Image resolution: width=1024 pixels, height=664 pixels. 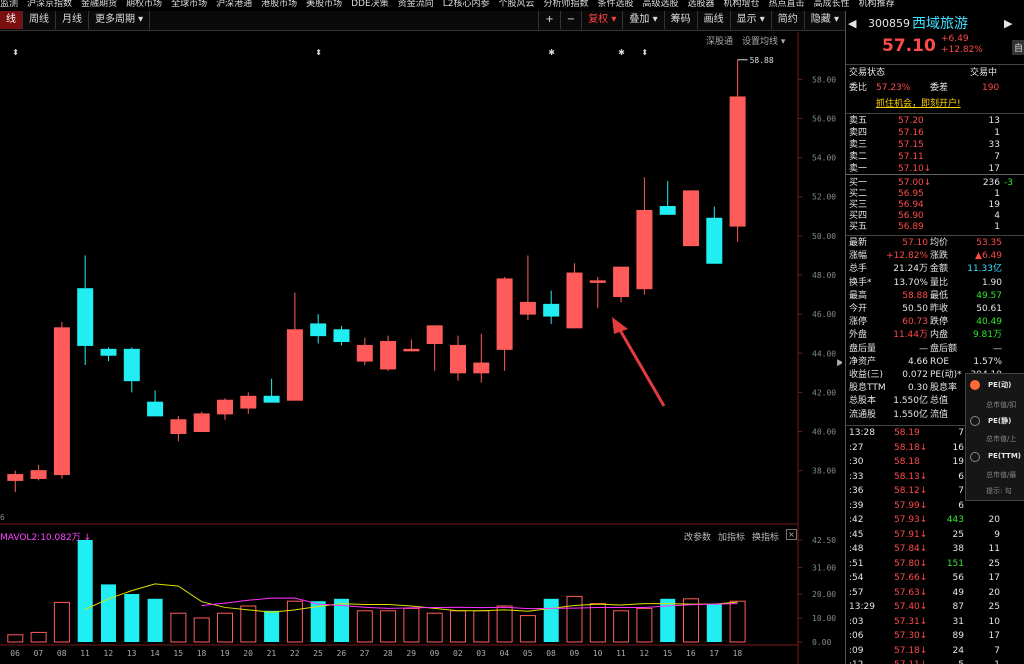 What do you see at coordinates (434, 627) in the screenshot?
I see `volume-bar` at bounding box center [434, 627].